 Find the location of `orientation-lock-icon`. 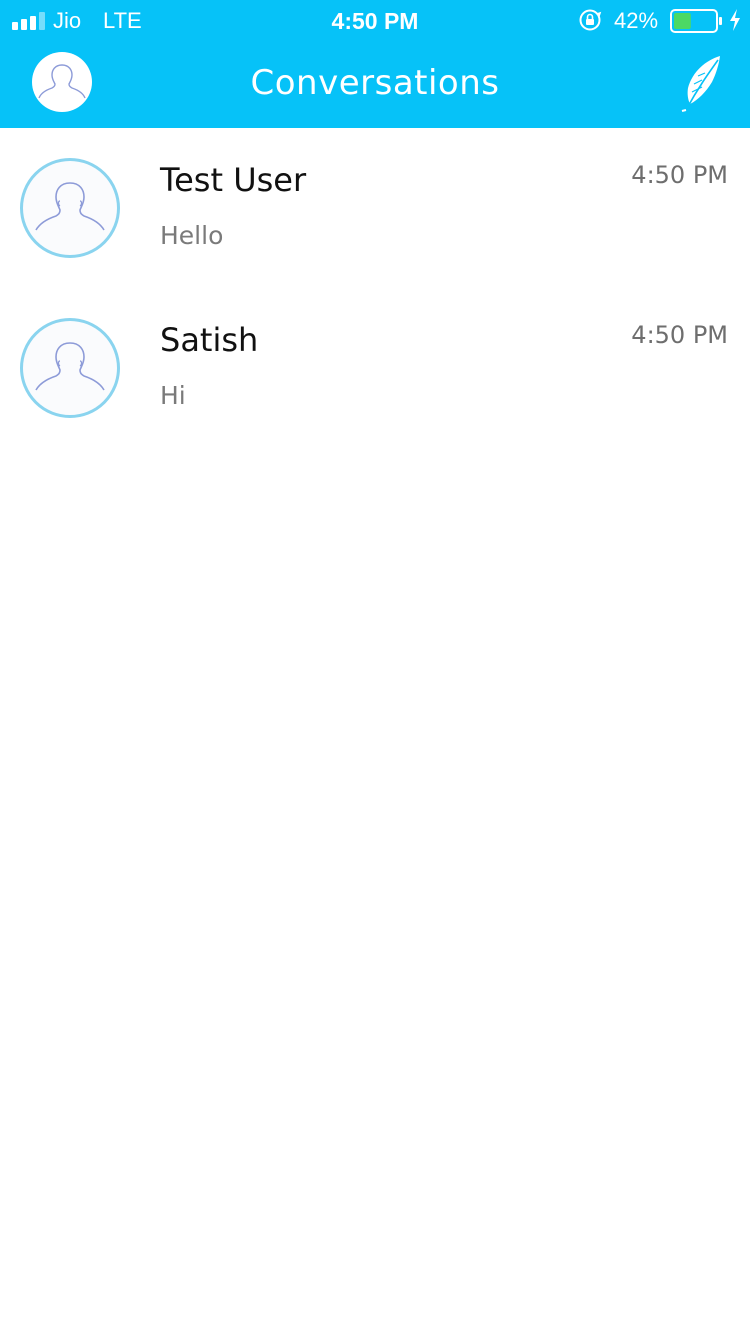

orientation-lock-icon is located at coordinates (590, 20).